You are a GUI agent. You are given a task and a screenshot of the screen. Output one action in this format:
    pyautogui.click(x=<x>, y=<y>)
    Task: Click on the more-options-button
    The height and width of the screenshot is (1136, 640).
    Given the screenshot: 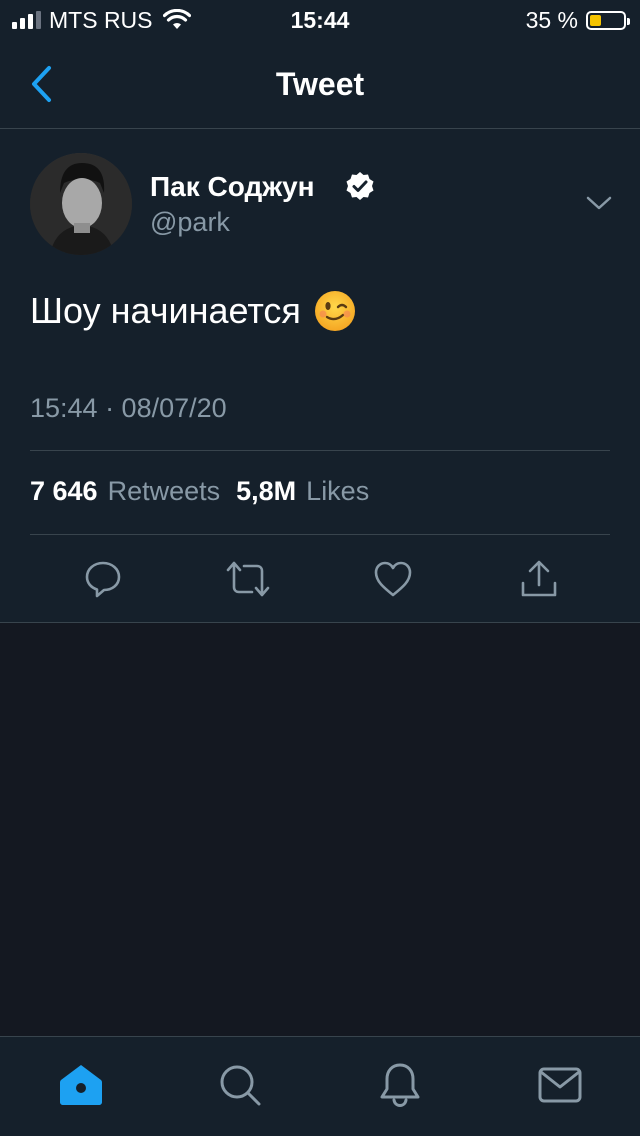 What is the action you would take?
    pyautogui.click(x=599, y=203)
    